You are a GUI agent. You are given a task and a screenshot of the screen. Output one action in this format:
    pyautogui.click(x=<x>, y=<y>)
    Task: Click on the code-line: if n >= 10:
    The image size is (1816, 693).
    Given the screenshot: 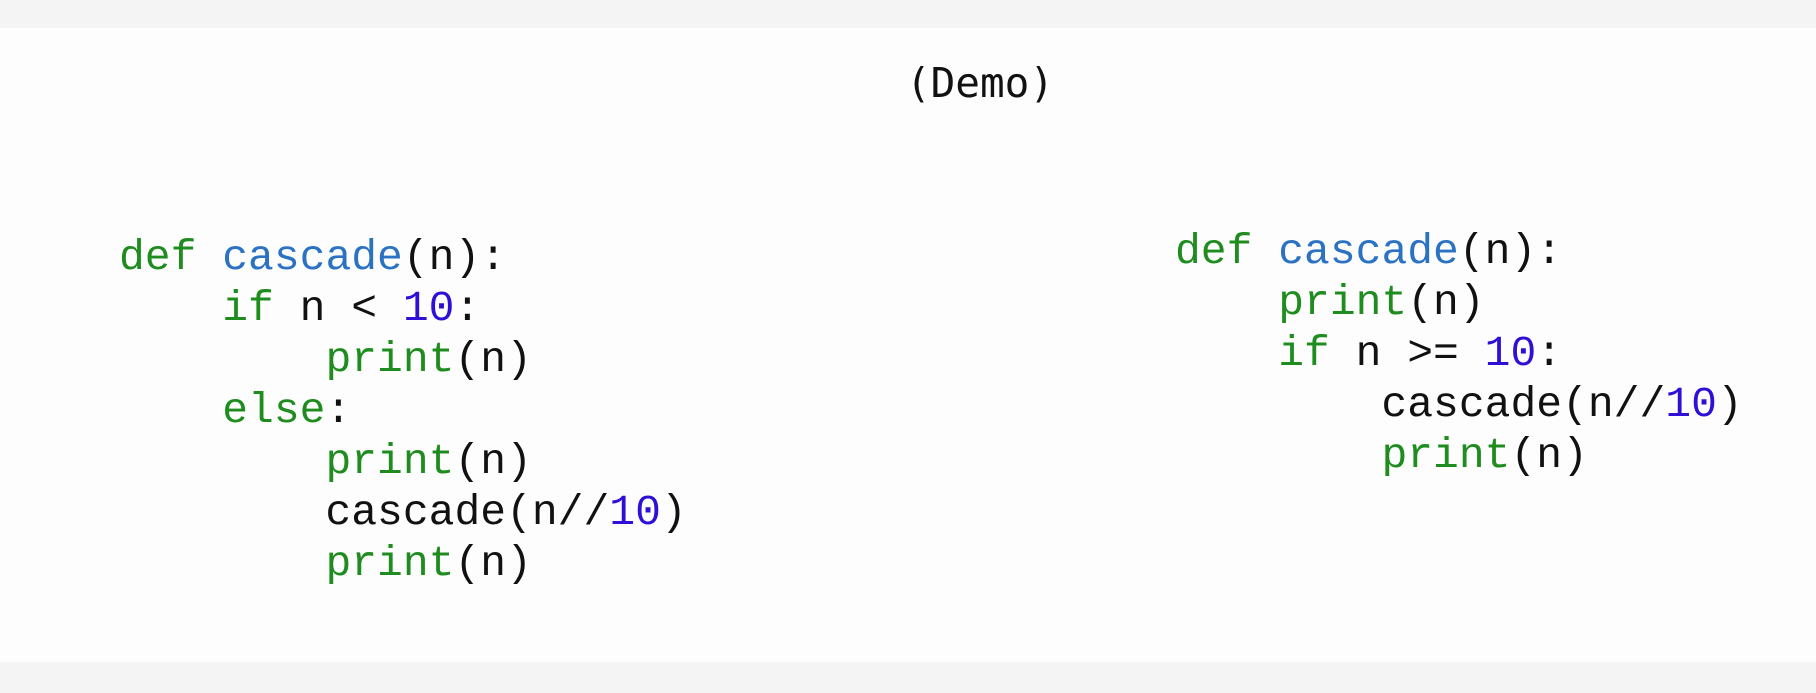 What is the action you would take?
    pyautogui.click(x=1459, y=353)
    